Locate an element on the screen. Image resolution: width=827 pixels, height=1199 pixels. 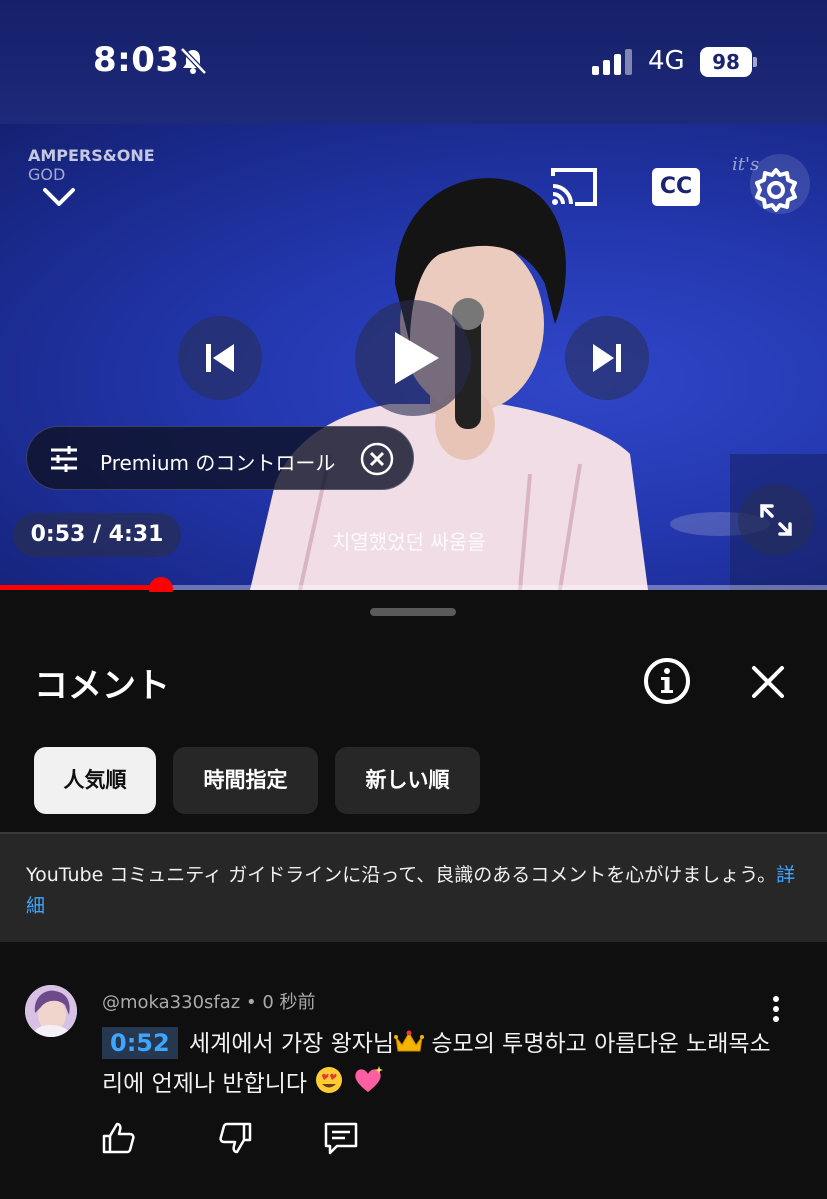
comment-timestamp-link: 0:52 is located at coordinates (140, 1043).